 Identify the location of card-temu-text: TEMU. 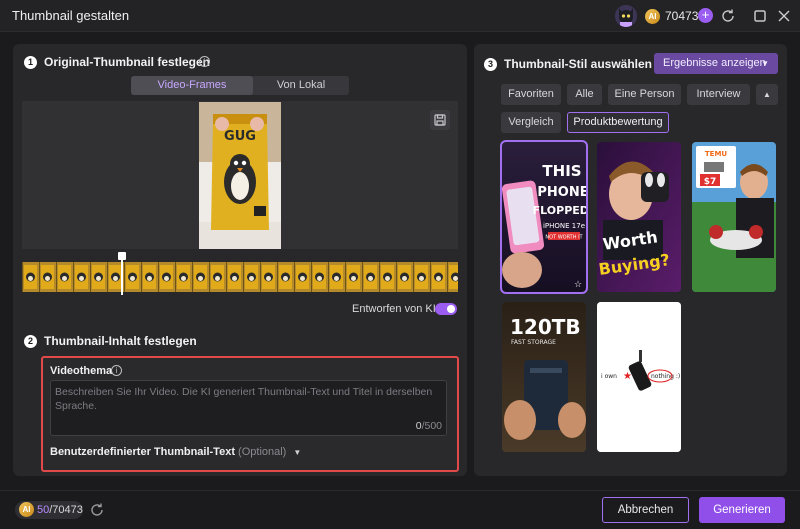
(716, 154).